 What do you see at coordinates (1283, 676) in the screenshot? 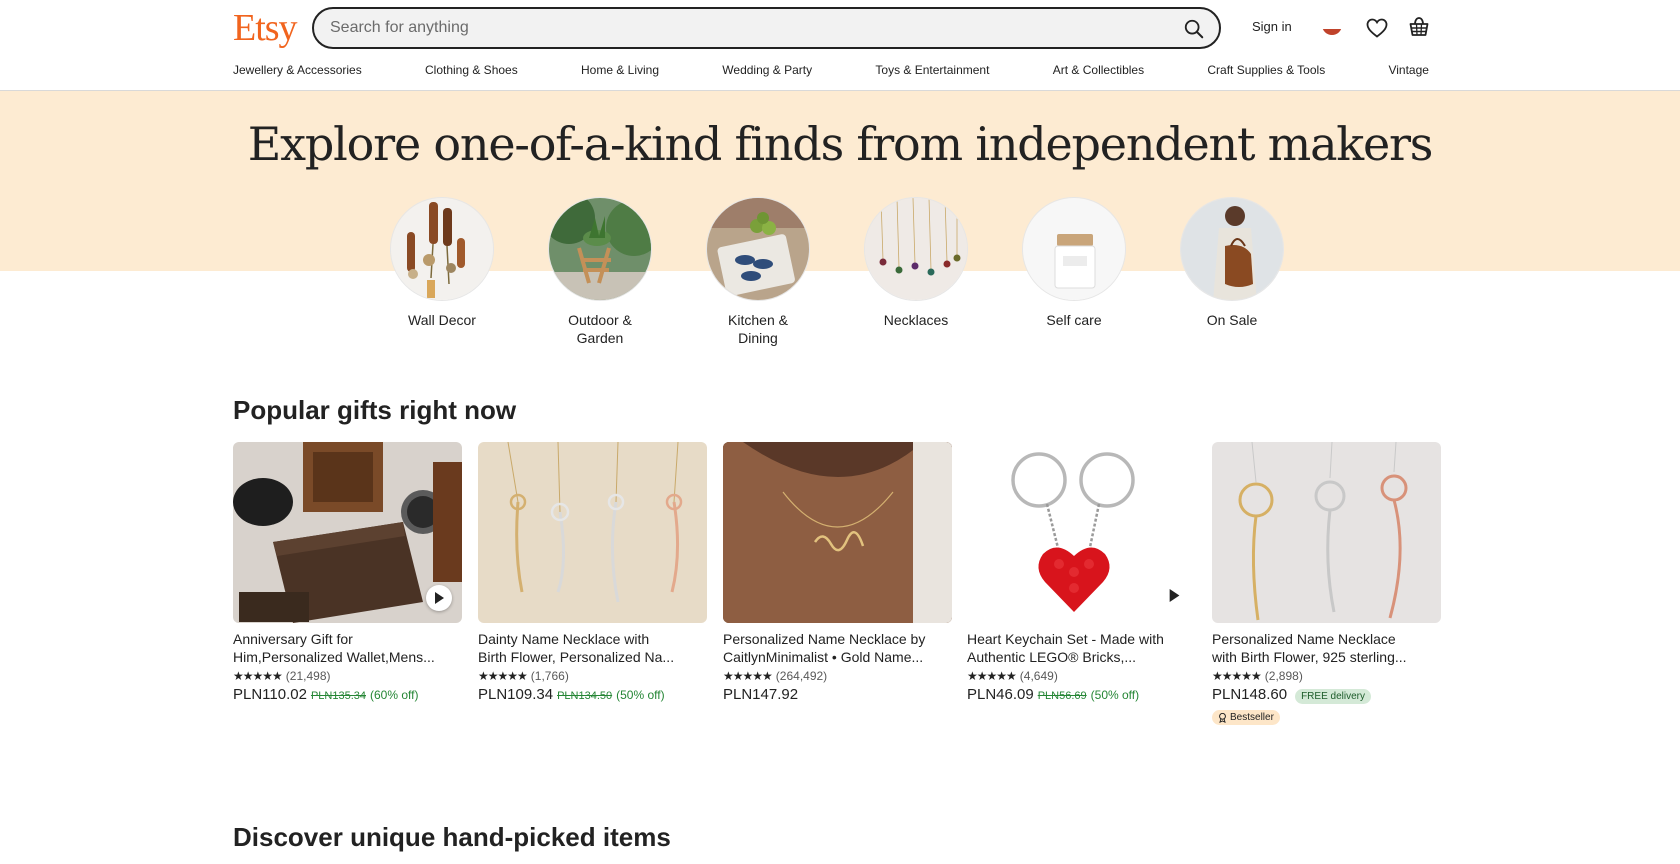
I see `review-count: (2,898)` at bounding box center [1283, 676].